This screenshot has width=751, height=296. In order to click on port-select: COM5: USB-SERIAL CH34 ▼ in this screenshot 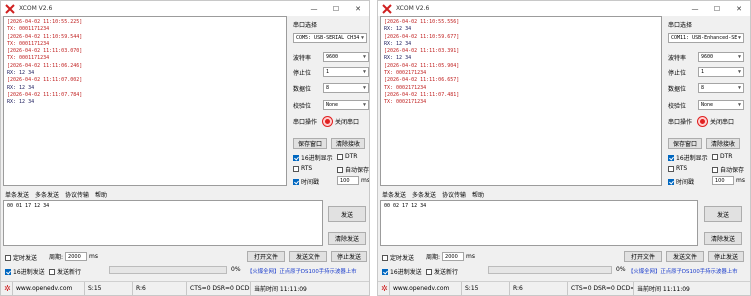, I will do `click(330, 38)`.